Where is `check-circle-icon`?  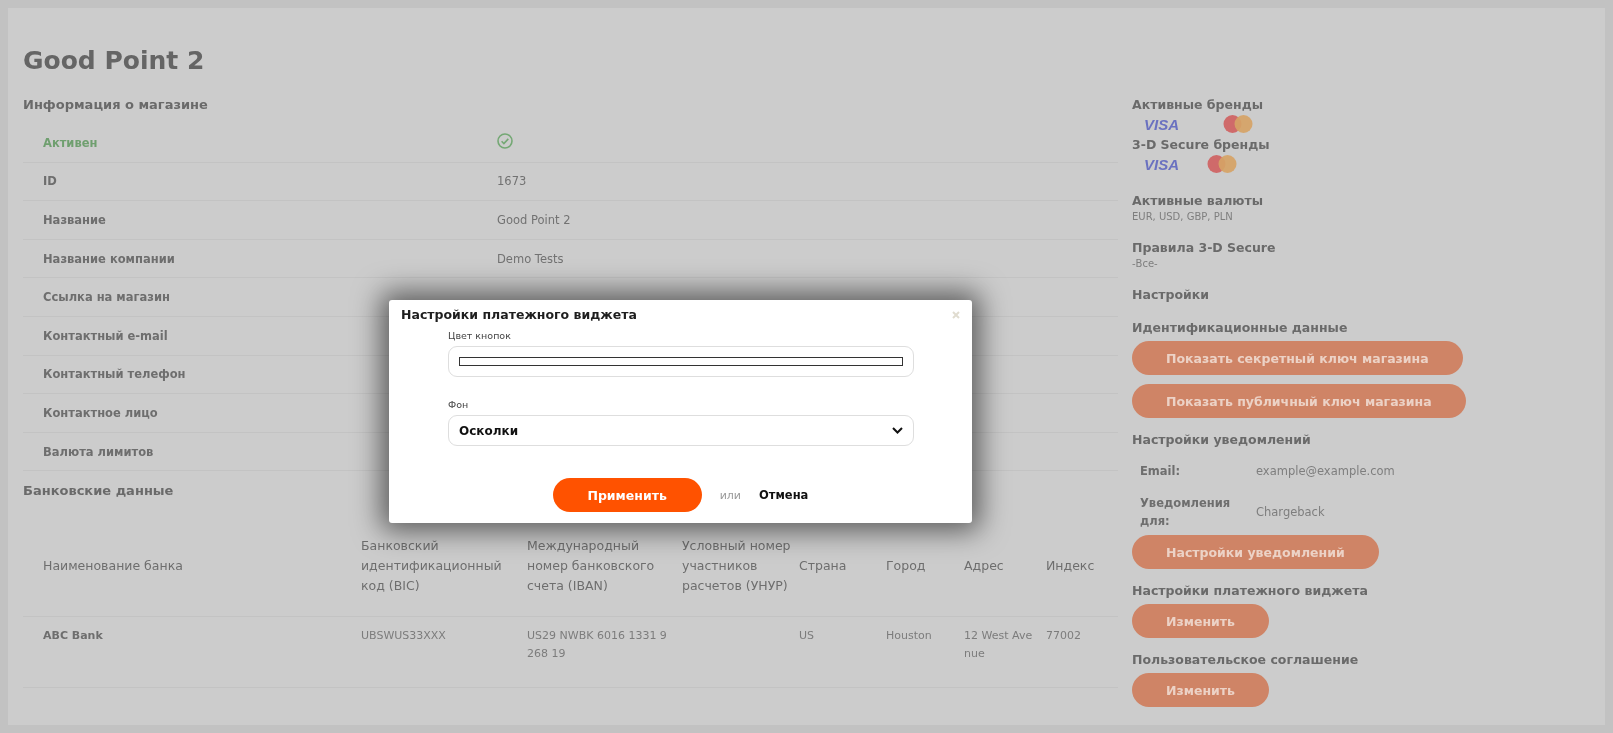
check-circle-icon is located at coordinates (505, 141).